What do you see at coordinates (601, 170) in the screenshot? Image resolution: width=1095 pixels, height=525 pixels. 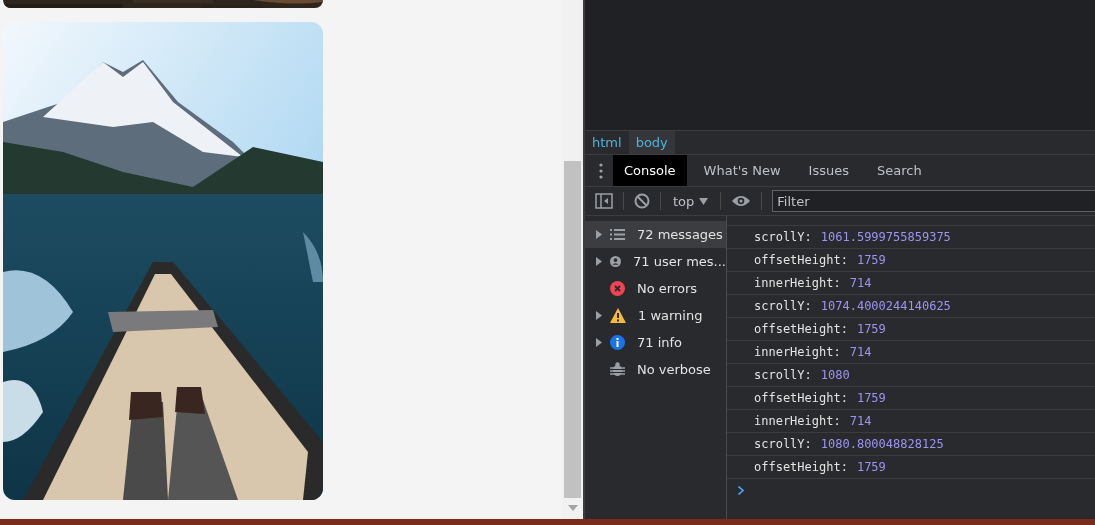 I see `more-options-icon` at bounding box center [601, 170].